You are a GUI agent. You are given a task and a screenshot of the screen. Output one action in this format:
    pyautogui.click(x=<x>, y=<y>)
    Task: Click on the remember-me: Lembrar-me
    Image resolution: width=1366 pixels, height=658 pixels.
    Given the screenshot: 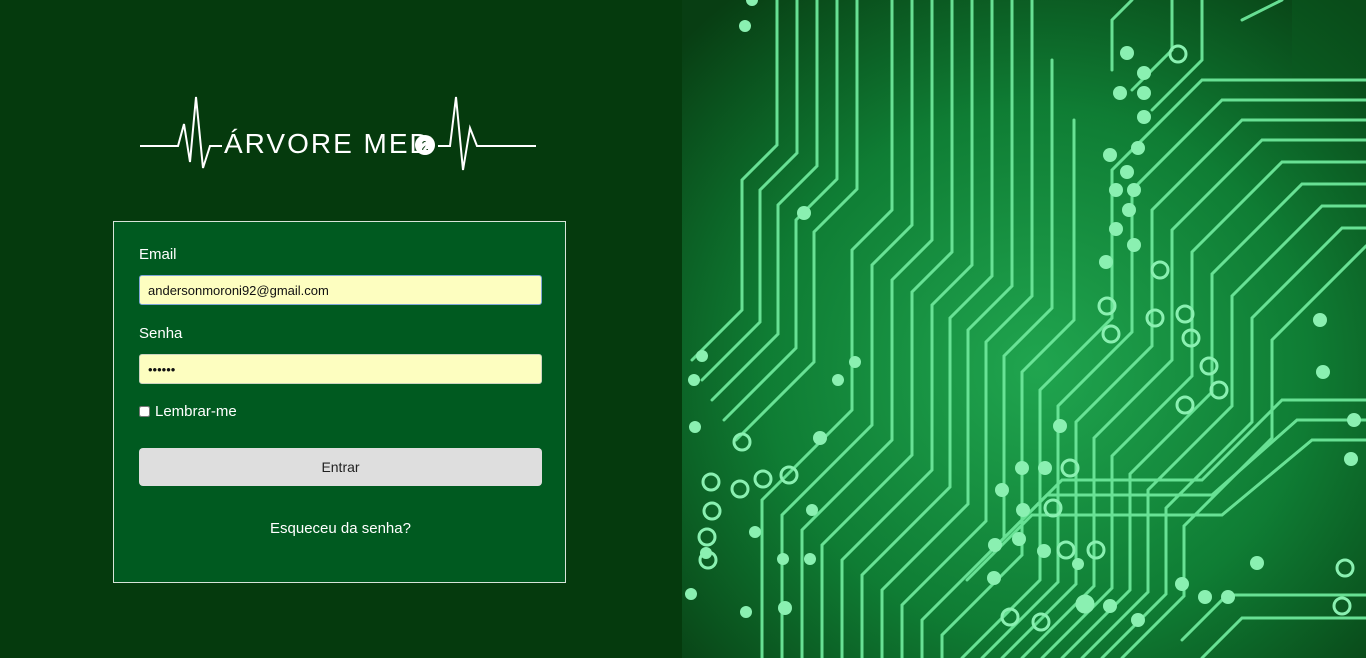 What is the action you would take?
    pyautogui.click(x=188, y=411)
    